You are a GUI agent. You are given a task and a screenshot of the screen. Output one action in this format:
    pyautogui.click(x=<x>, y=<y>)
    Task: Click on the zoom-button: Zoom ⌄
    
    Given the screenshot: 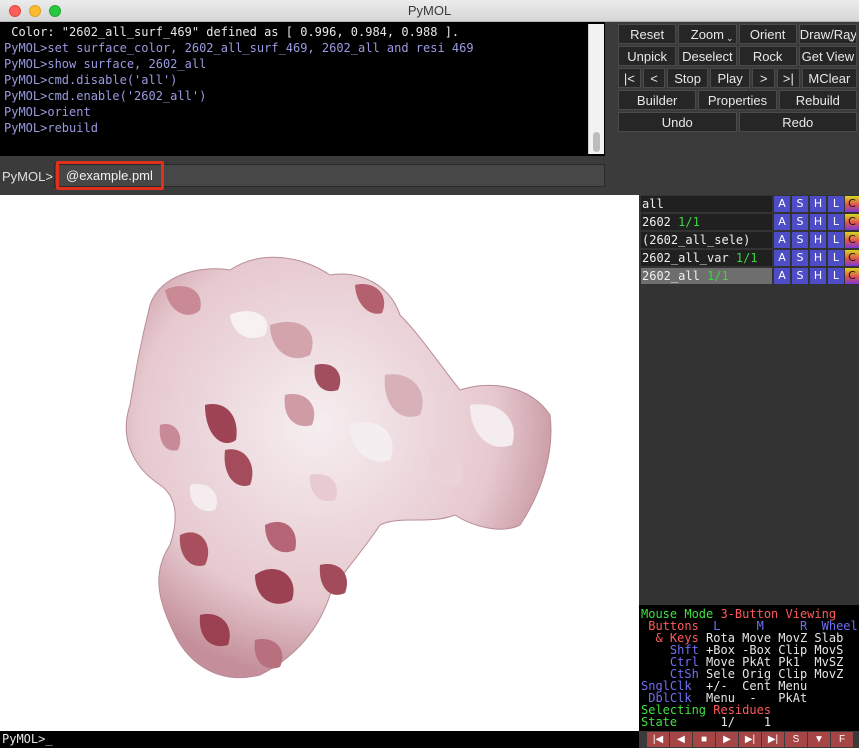 What is the action you would take?
    pyautogui.click(x=707, y=34)
    